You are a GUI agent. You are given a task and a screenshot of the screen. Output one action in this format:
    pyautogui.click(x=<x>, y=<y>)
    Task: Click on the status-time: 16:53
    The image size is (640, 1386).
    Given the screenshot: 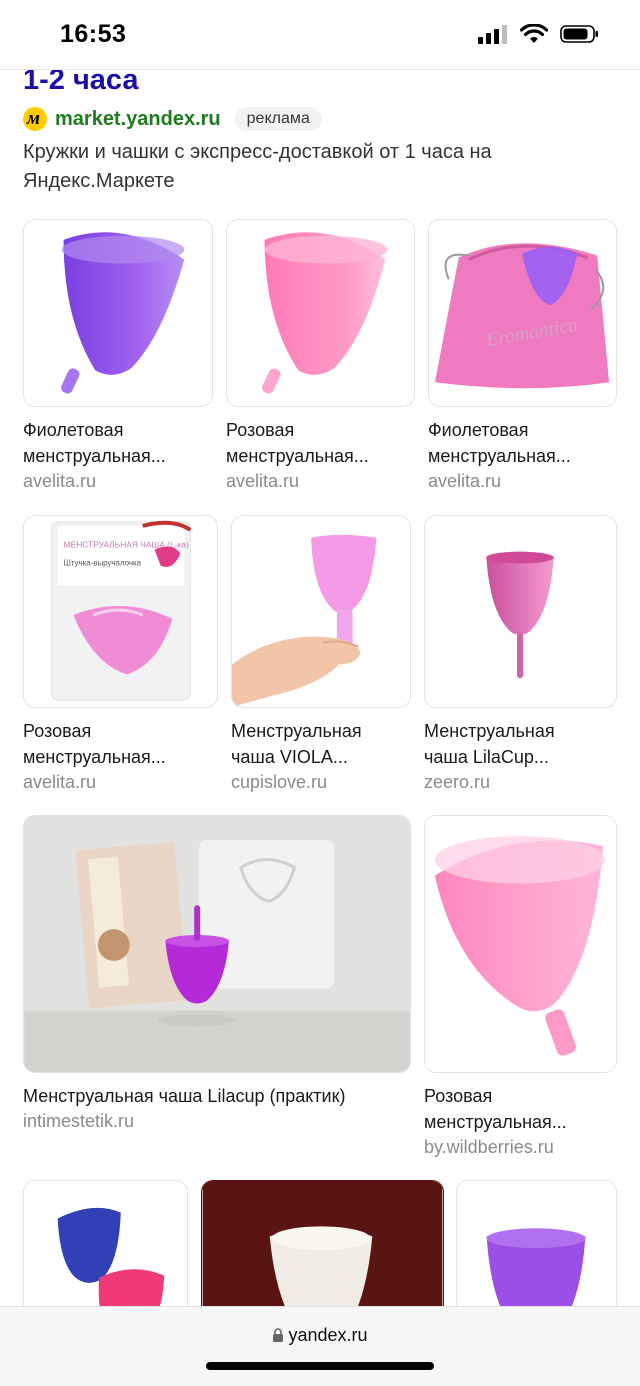 What is the action you would take?
    pyautogui.click(x=93, y=34)
    